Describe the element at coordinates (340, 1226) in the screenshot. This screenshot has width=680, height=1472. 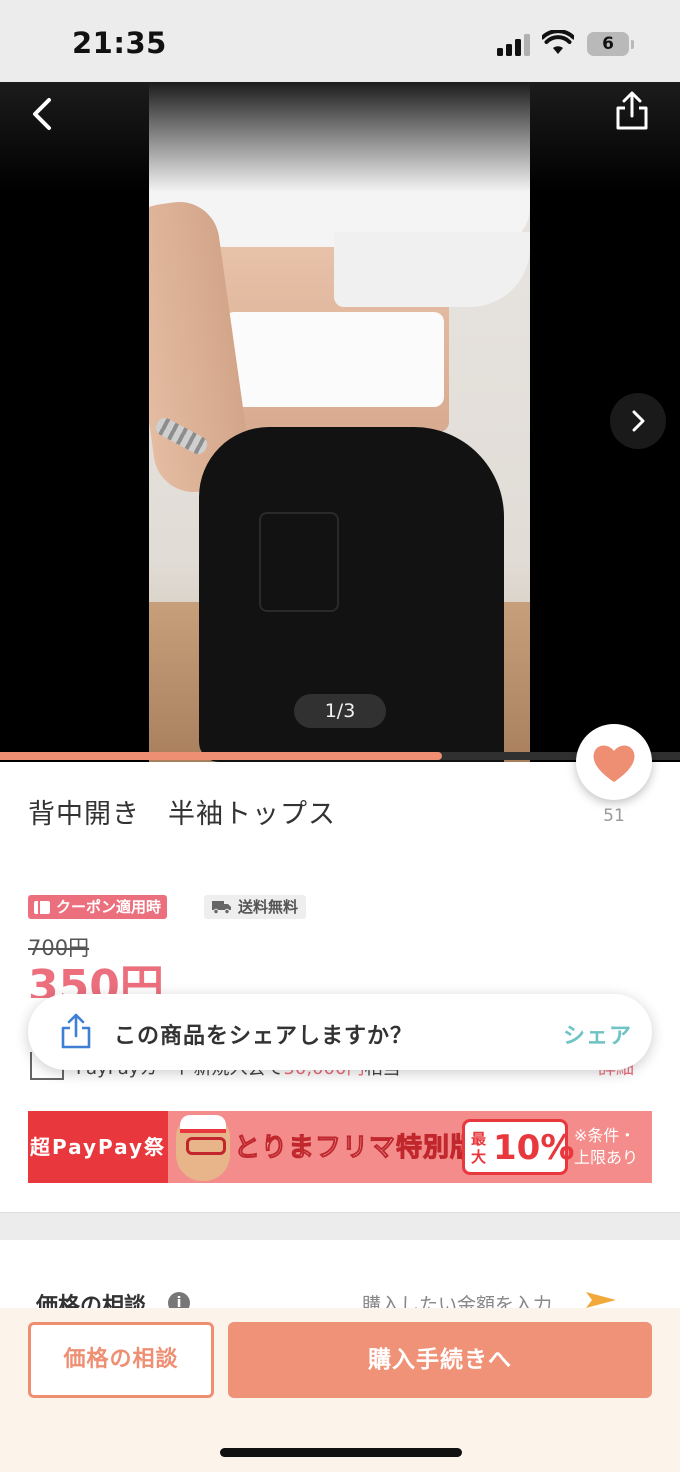
I see `section-divider` at that location.